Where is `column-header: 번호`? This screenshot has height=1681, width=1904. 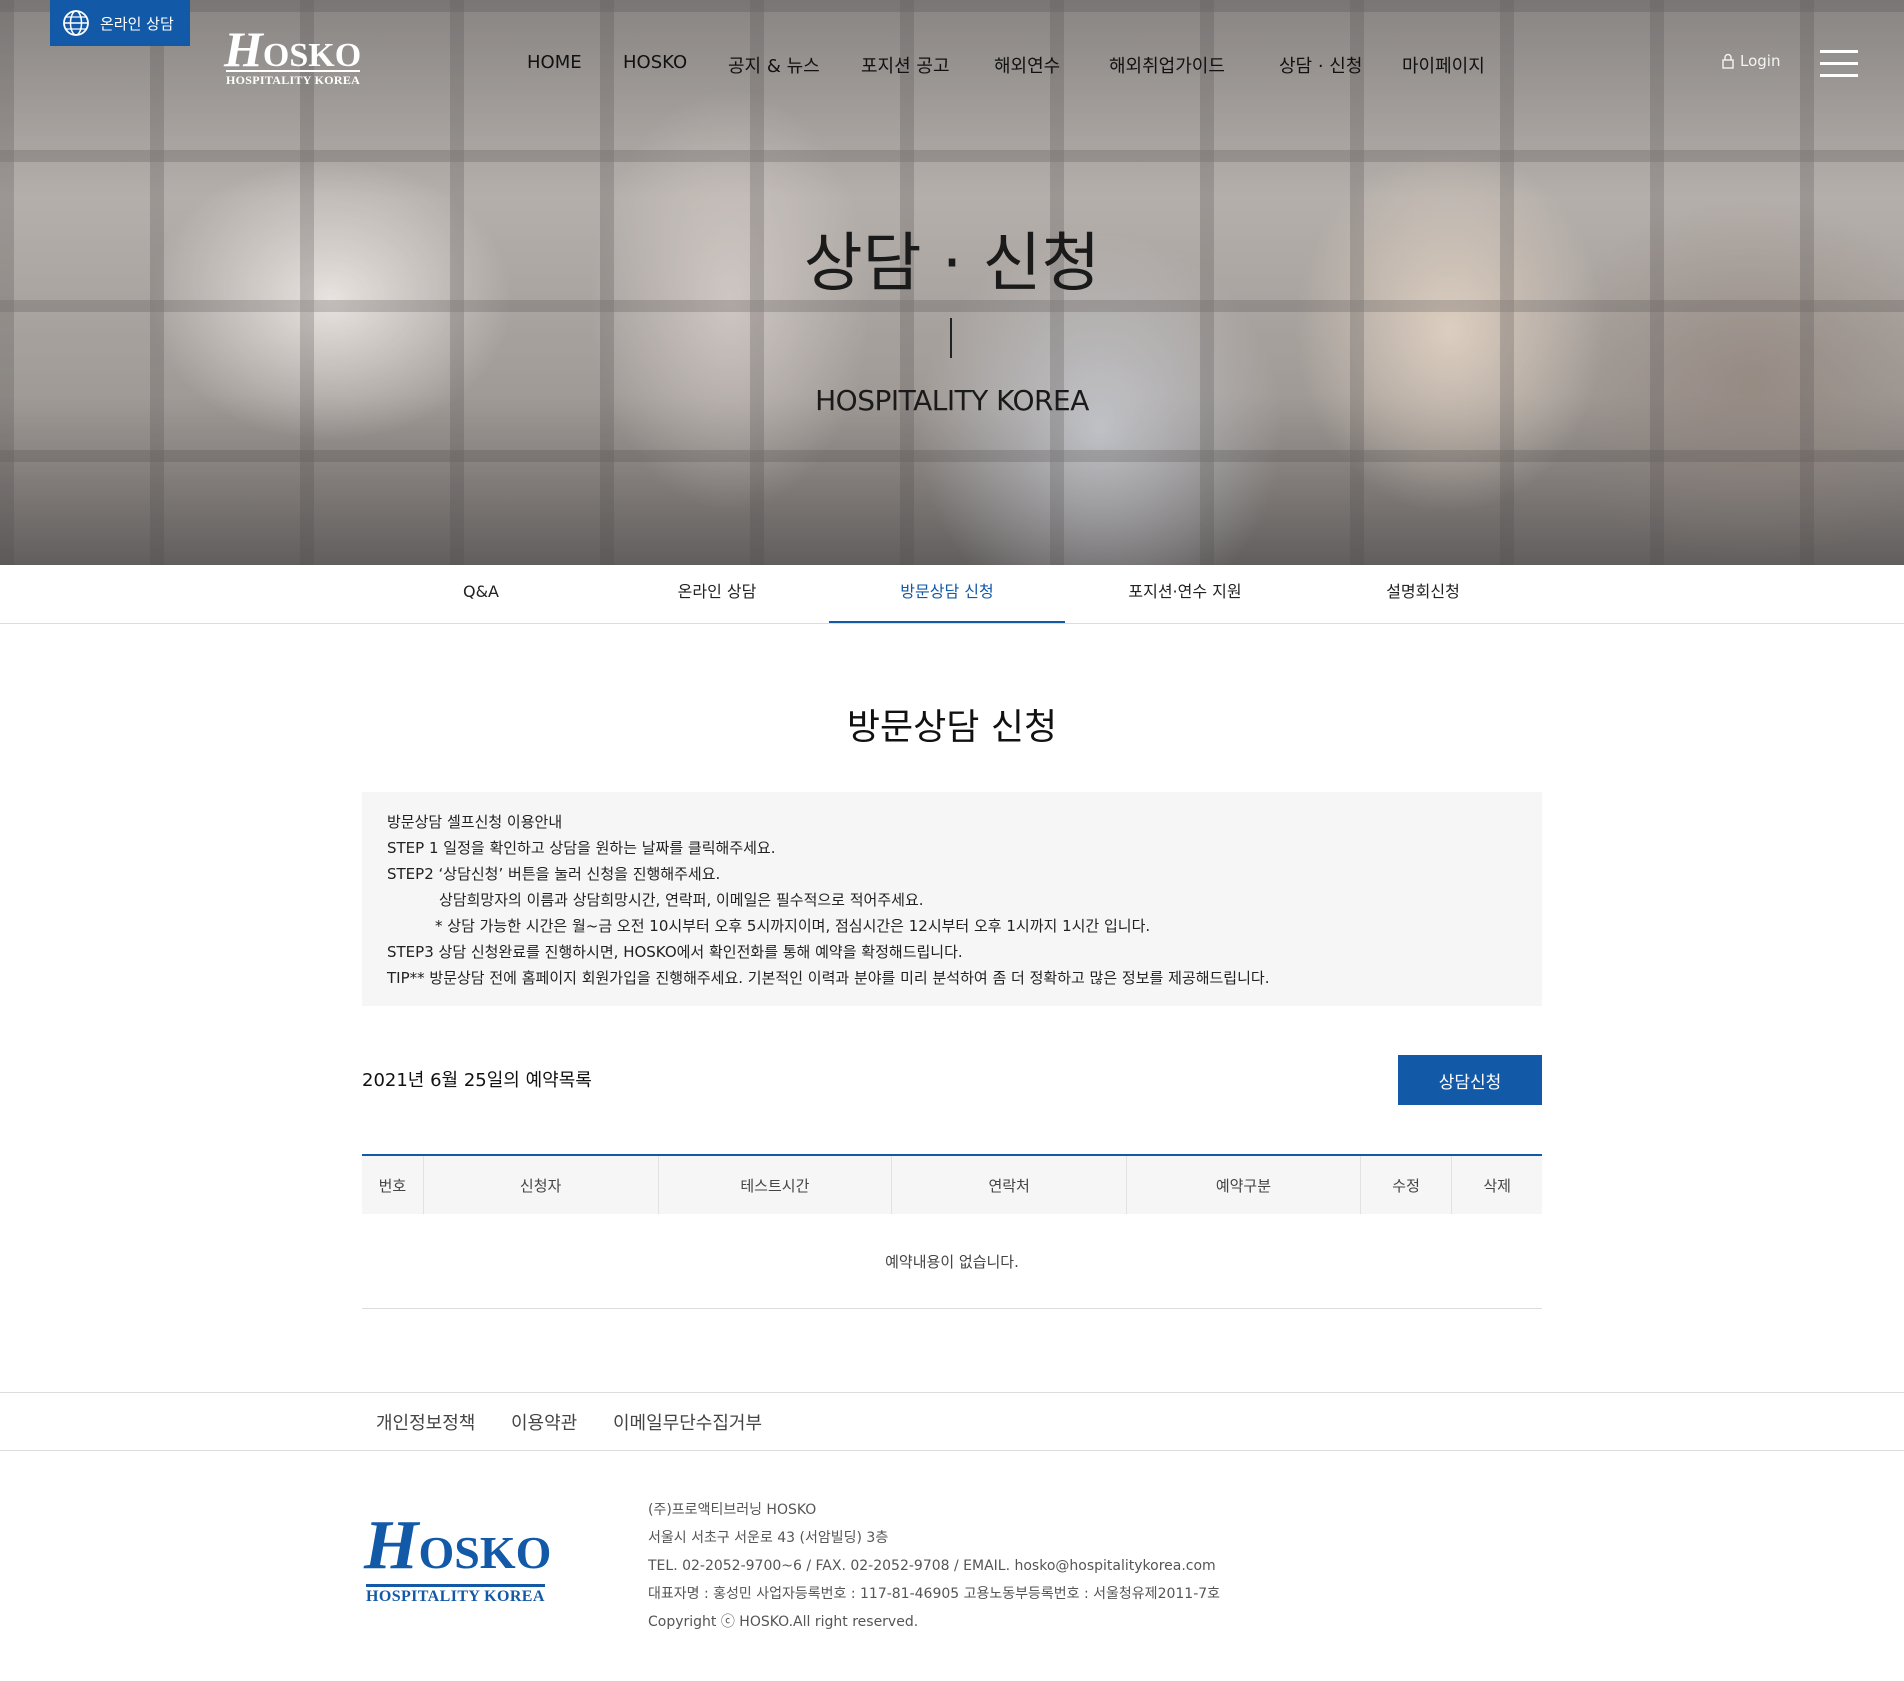
column-header: 번호 is located at coordinates (393, 1184).